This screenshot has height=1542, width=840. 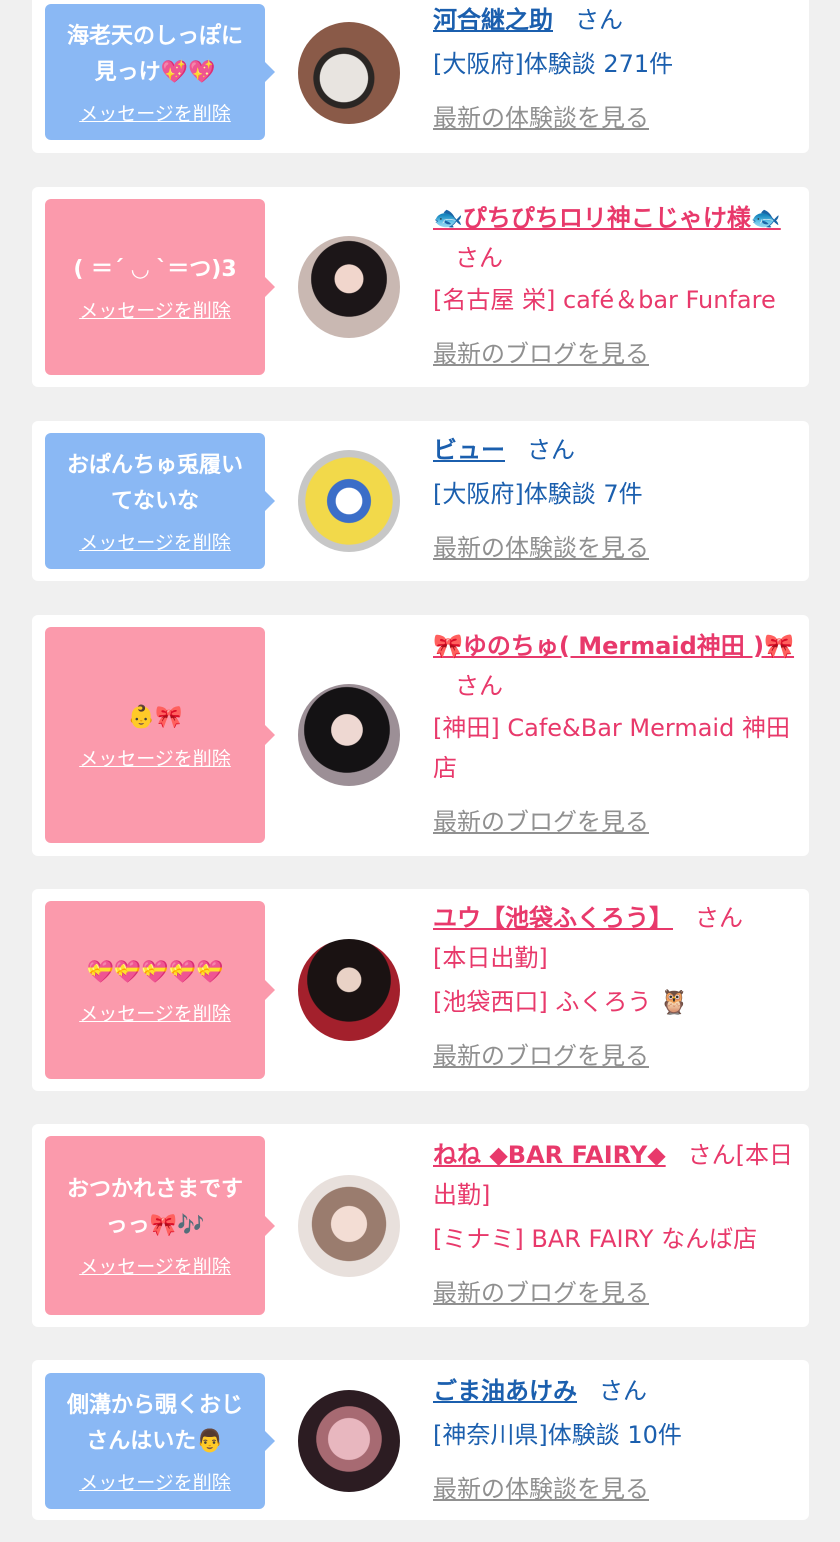 What do you see at coordinates (553, 64) in the screenshot?
I see `user-detail: [大阪府]体験談 271件` at bounding box center [553, 64].